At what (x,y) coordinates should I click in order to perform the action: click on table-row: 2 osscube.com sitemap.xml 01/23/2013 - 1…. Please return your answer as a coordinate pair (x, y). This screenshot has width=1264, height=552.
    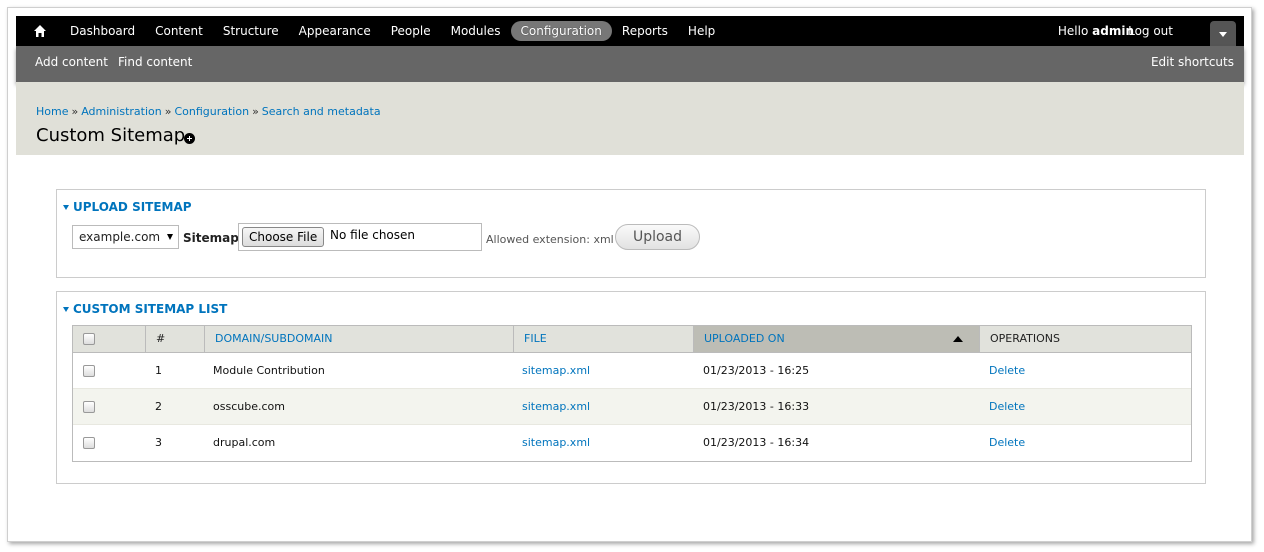
    Looking at the image, I should click on (632, 407).